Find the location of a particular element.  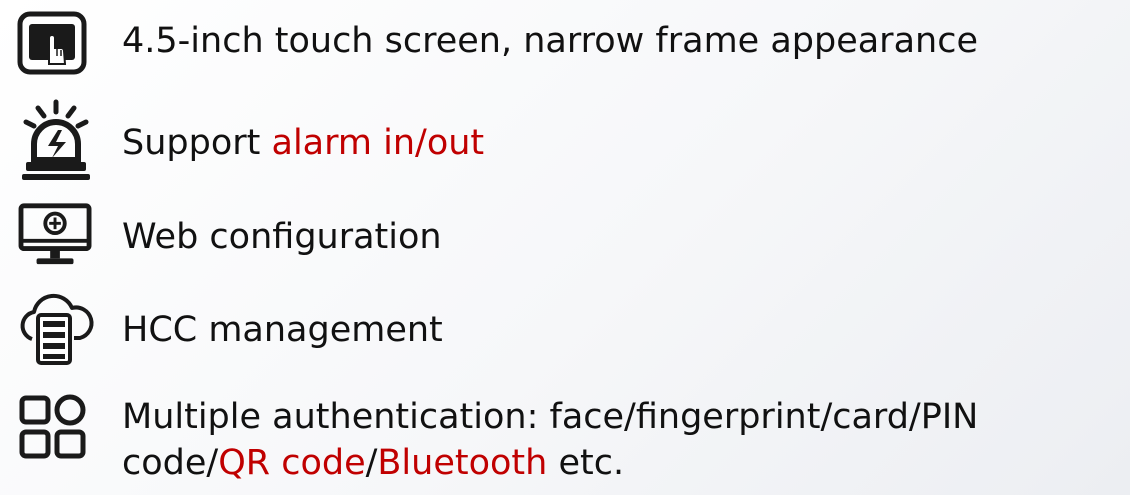

feature-text: Support alarm in/out is located at coordinates (303, 143).